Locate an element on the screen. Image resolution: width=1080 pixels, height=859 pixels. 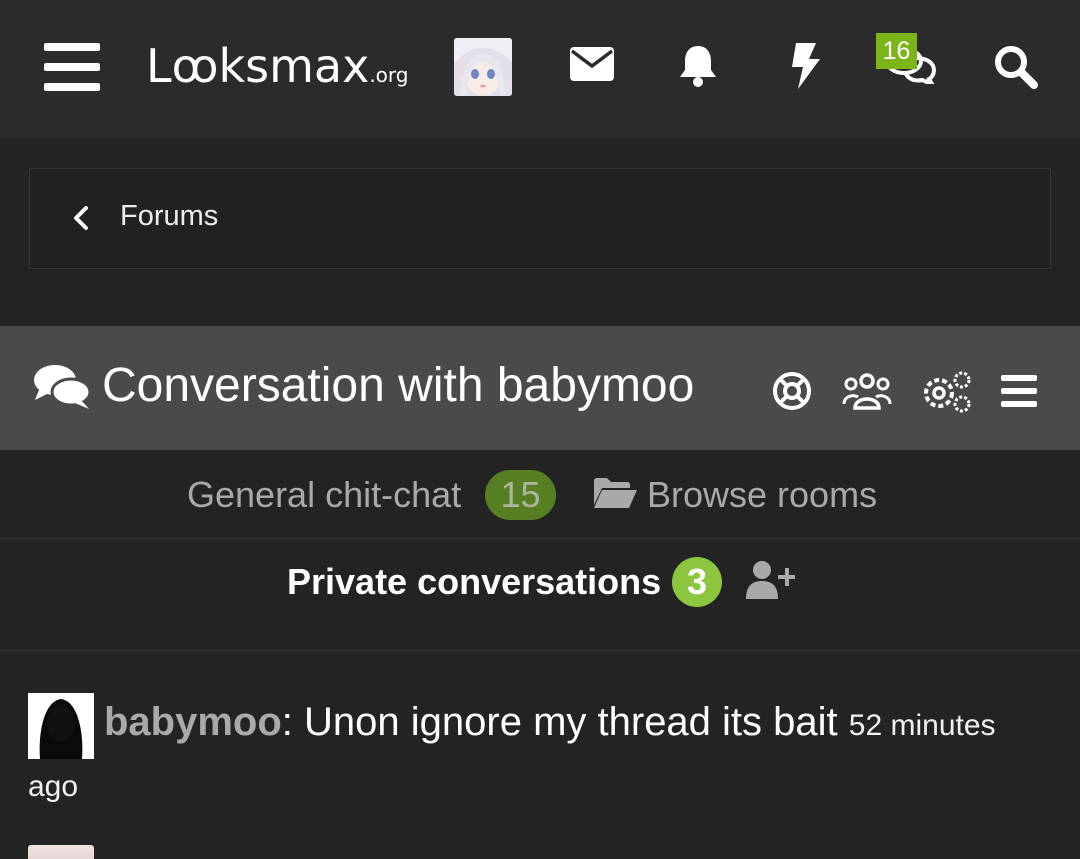
private-conversations-tab: Private conversations is located at coordinates (474, 582).